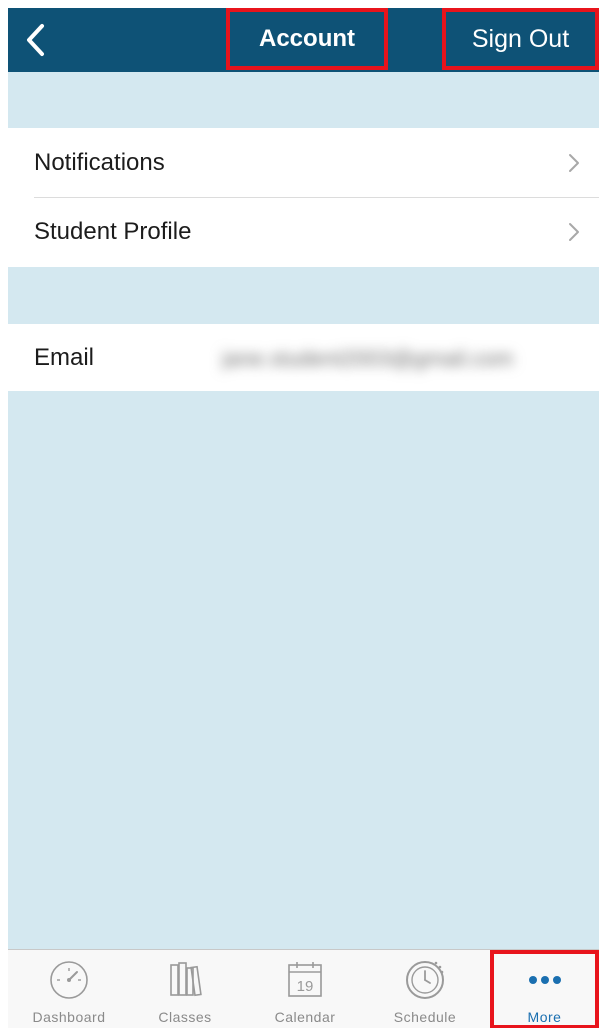 This screenshot has height=1030, width=601. I want to click on email-value: jane.student2003@gmail.com, so click(368, 358).